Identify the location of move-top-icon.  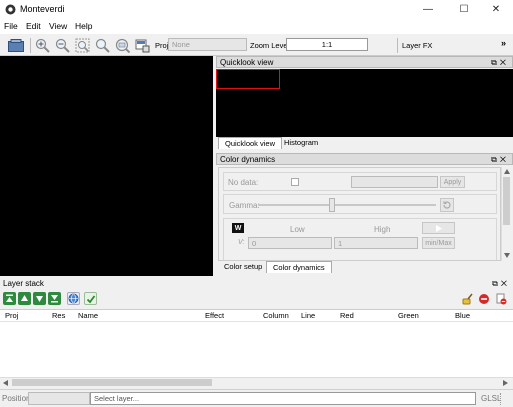
(9, 298).